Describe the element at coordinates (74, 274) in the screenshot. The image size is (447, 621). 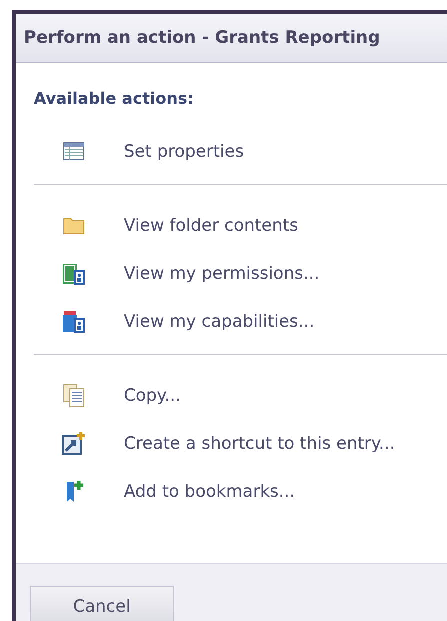
I see `permissions-icon` at that location.